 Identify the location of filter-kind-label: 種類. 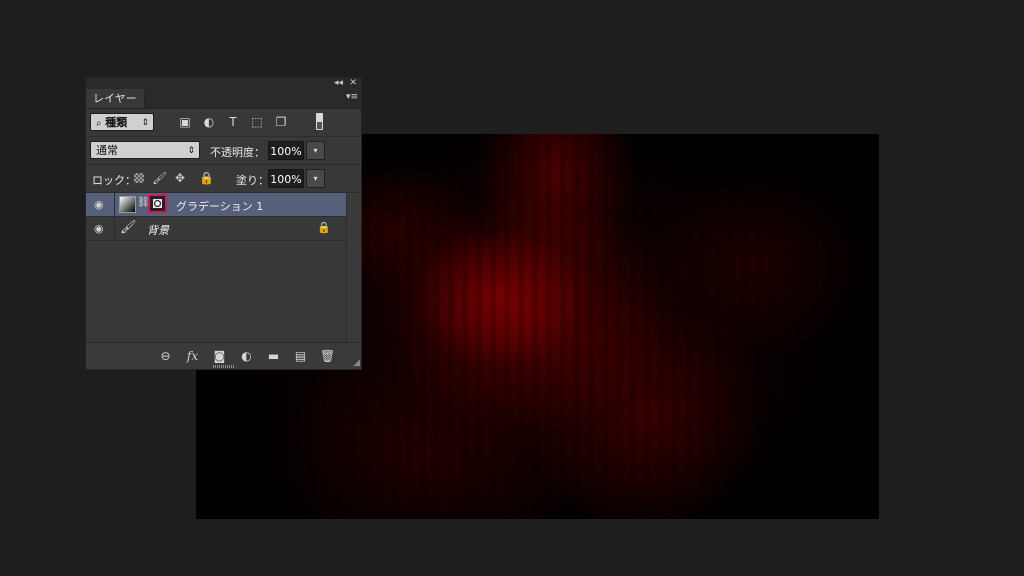
(116, 122).